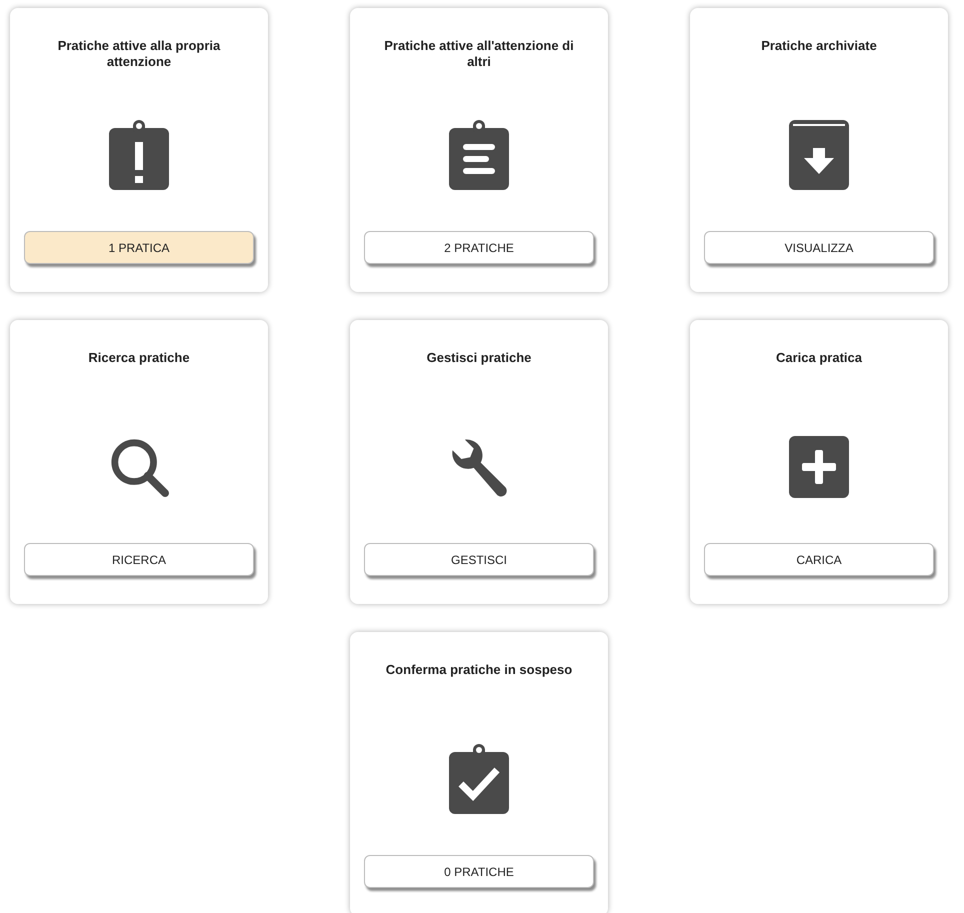 The image size is (964, 913). I want to click on card-title: Ricerca pratiche, so click(139, 358).